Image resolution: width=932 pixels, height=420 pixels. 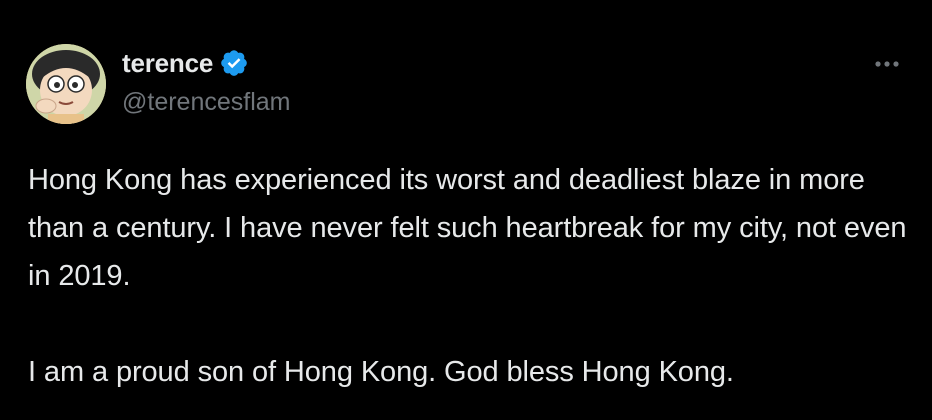 I want to click on more-options-button, so click(x=890, y=64).